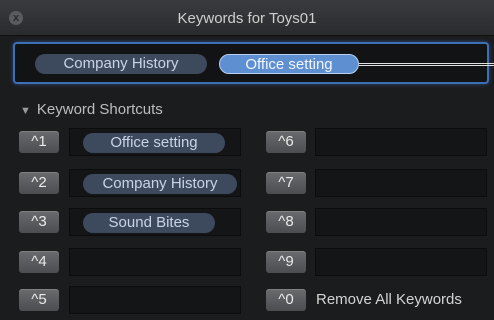 Image resolution: width=494 pixels, height=320 pixels. Describe the element at coordinates (426, 64) in the screenshot. I see `insertion-line` at that location.